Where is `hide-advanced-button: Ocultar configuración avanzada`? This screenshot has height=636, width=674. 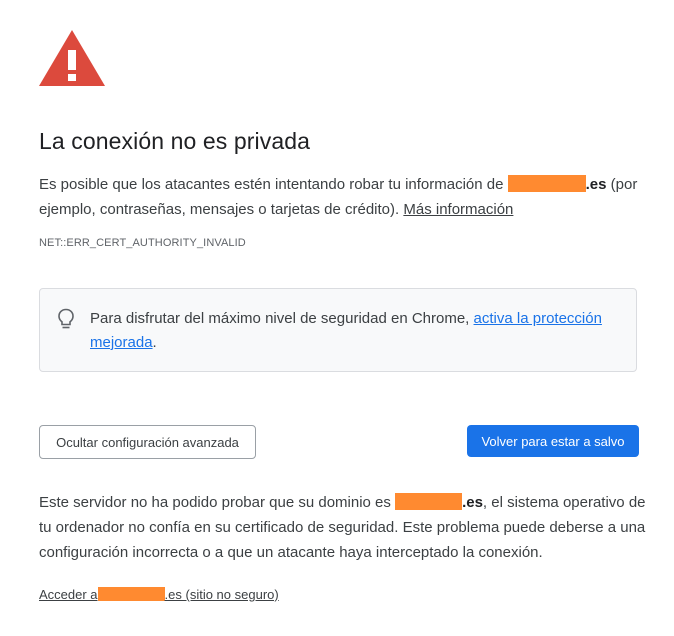
hide-advanced-button: Ocultar configuración avanzada is located at coordinates (147, 442).